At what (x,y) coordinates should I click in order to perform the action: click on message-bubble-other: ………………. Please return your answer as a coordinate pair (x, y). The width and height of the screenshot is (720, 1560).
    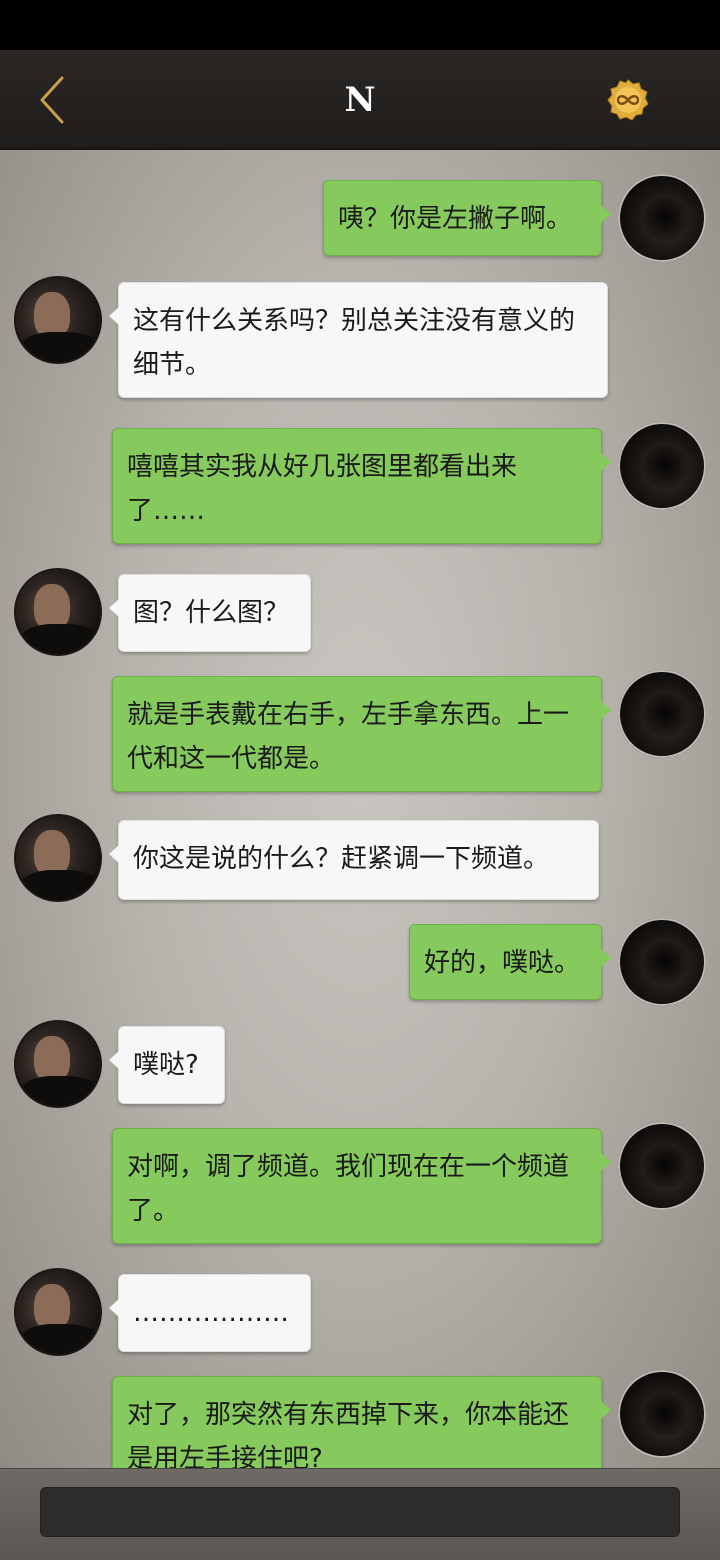
    Looking at the image, I should click on (210, 1313).